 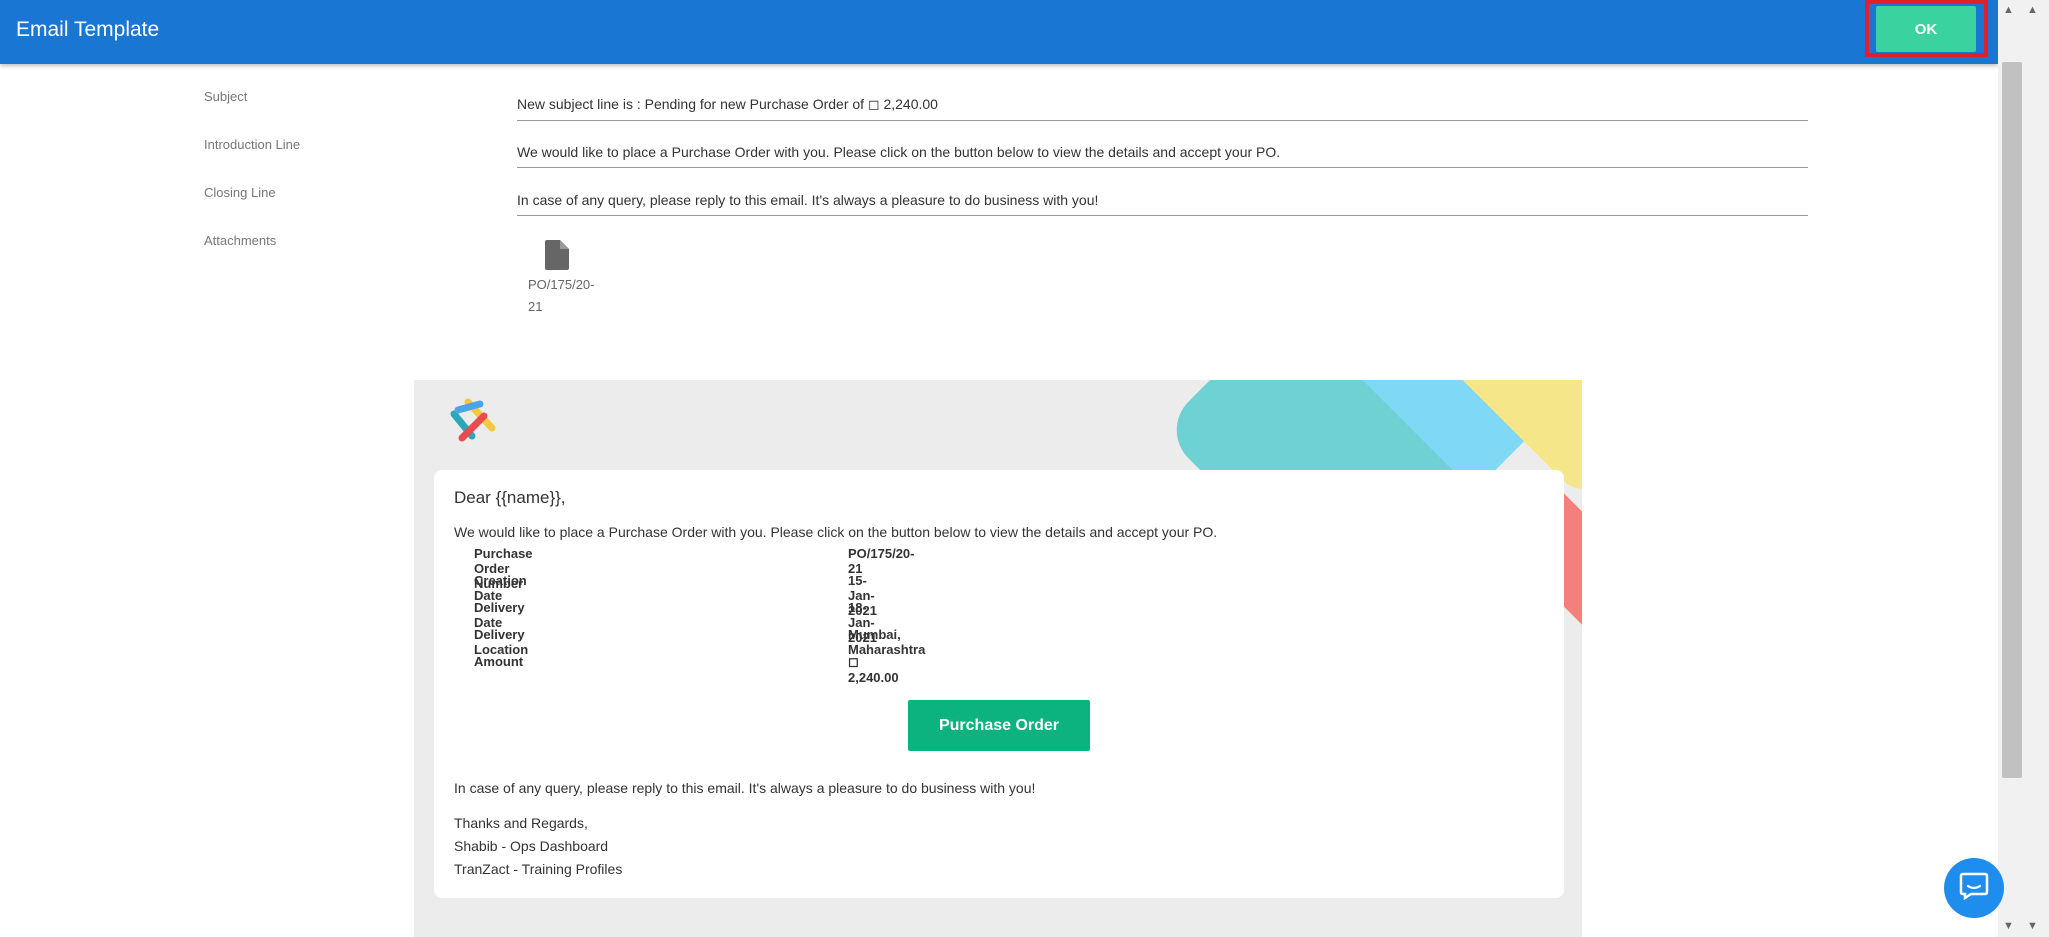 I want to click on attachments-label: Attachments, so click(x=240, y=240).